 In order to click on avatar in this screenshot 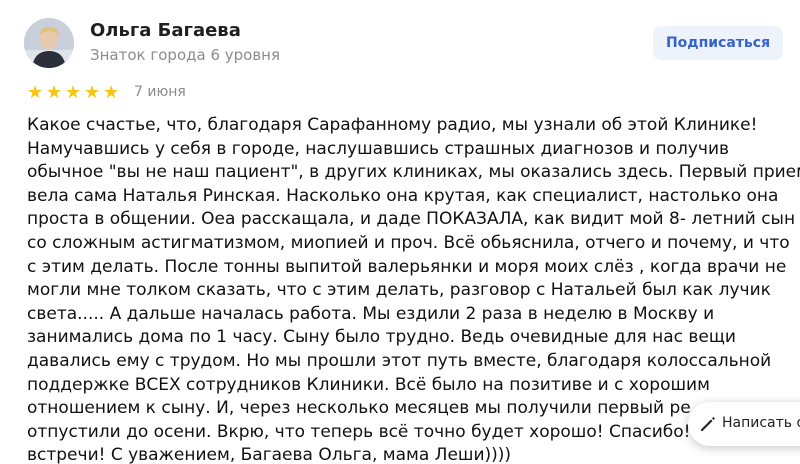, I will do `click(49, 43)`.